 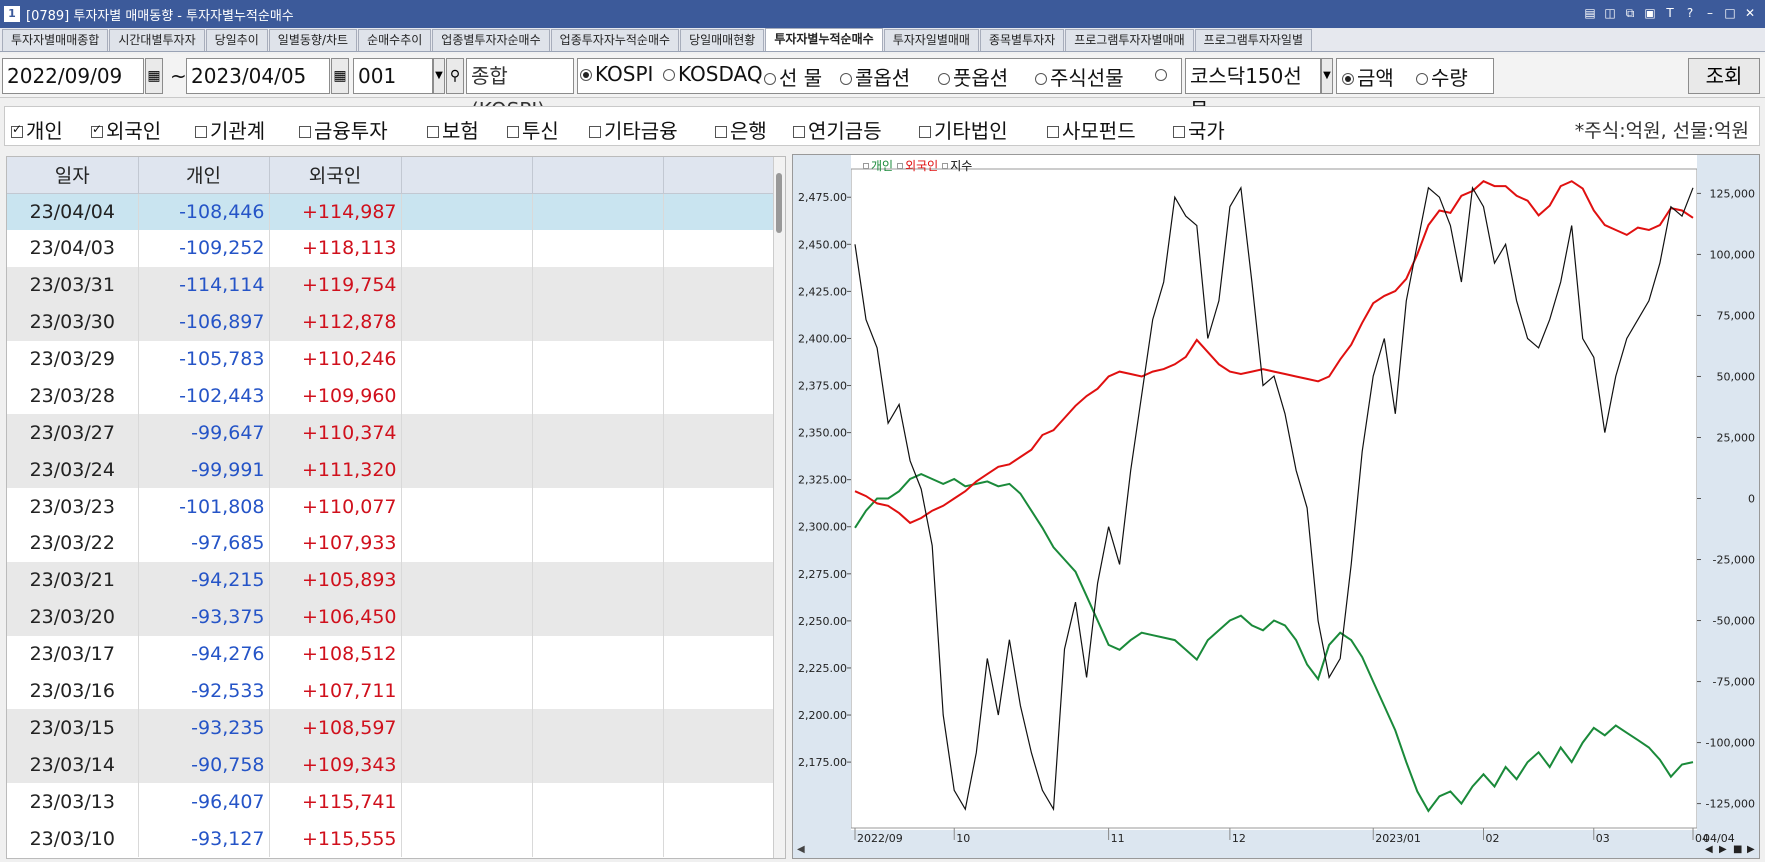 What do you see at coordinates (391, 617) in the screenshot?
I see `table-row: 23/03/20 -93,375 +106,450` at bounding box center [391, 617].